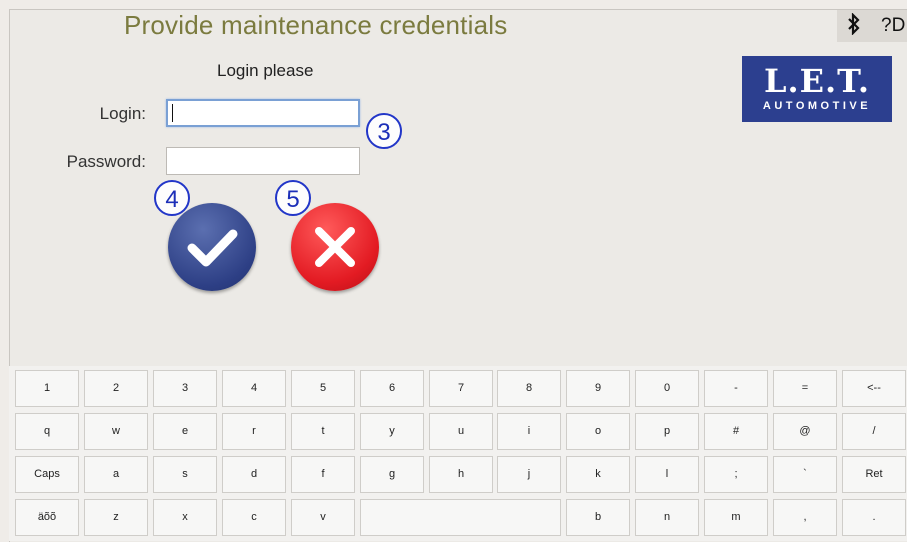  I want to click on key: ., so click(874, 517).